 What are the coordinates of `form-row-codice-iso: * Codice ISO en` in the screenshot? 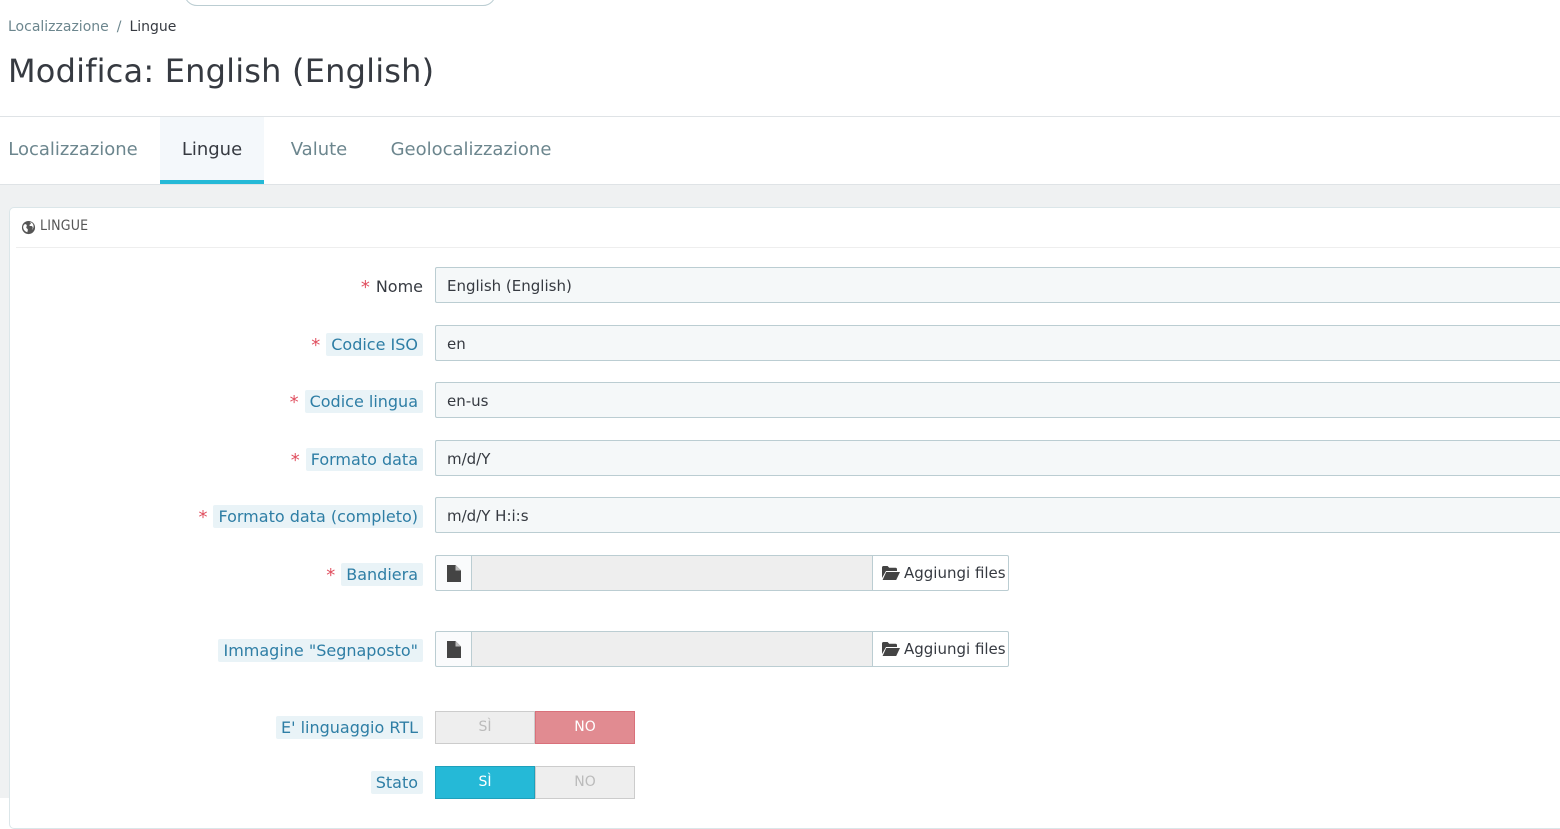 It's located at (785, 344).